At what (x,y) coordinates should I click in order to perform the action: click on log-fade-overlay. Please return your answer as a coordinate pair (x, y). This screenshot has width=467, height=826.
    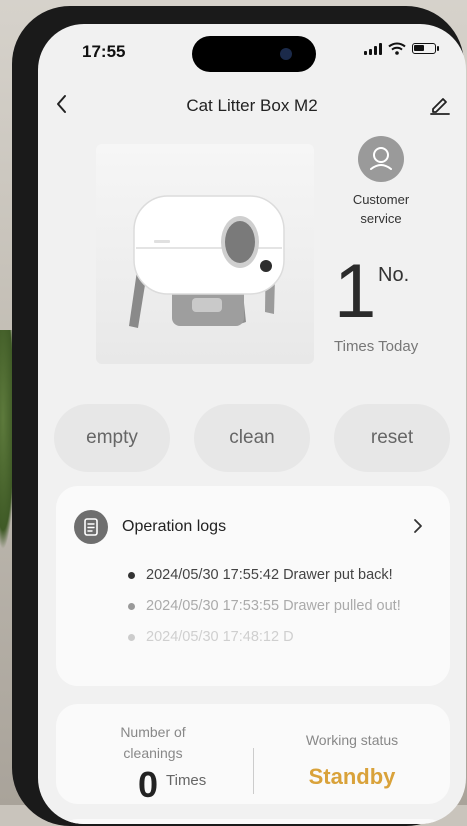
    Looking at the image, I should click on (253, 666).